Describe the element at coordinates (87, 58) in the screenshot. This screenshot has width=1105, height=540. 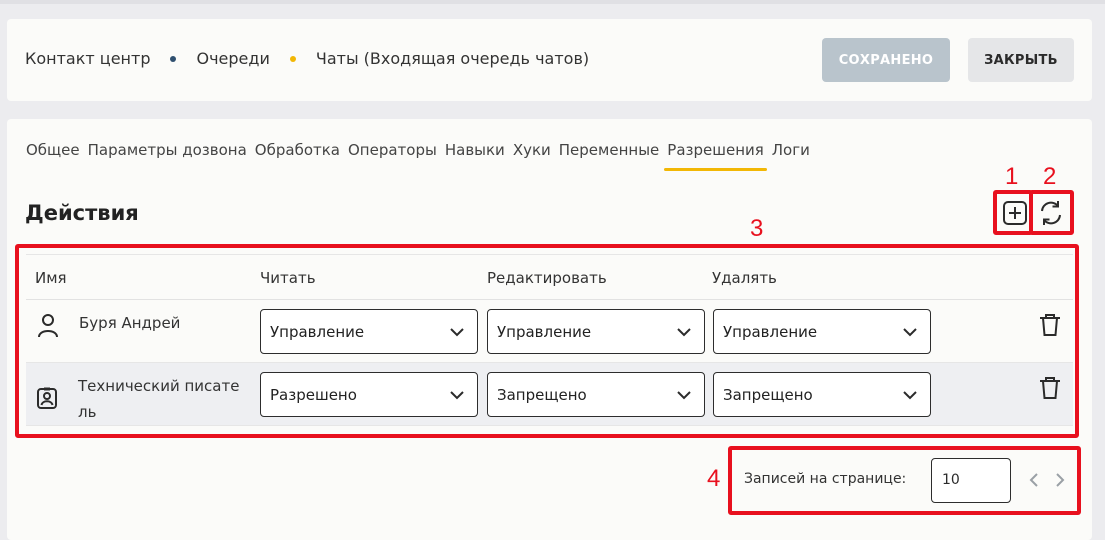
I see `breadcrumb-item-contact-center: Контакт центр` at that location.